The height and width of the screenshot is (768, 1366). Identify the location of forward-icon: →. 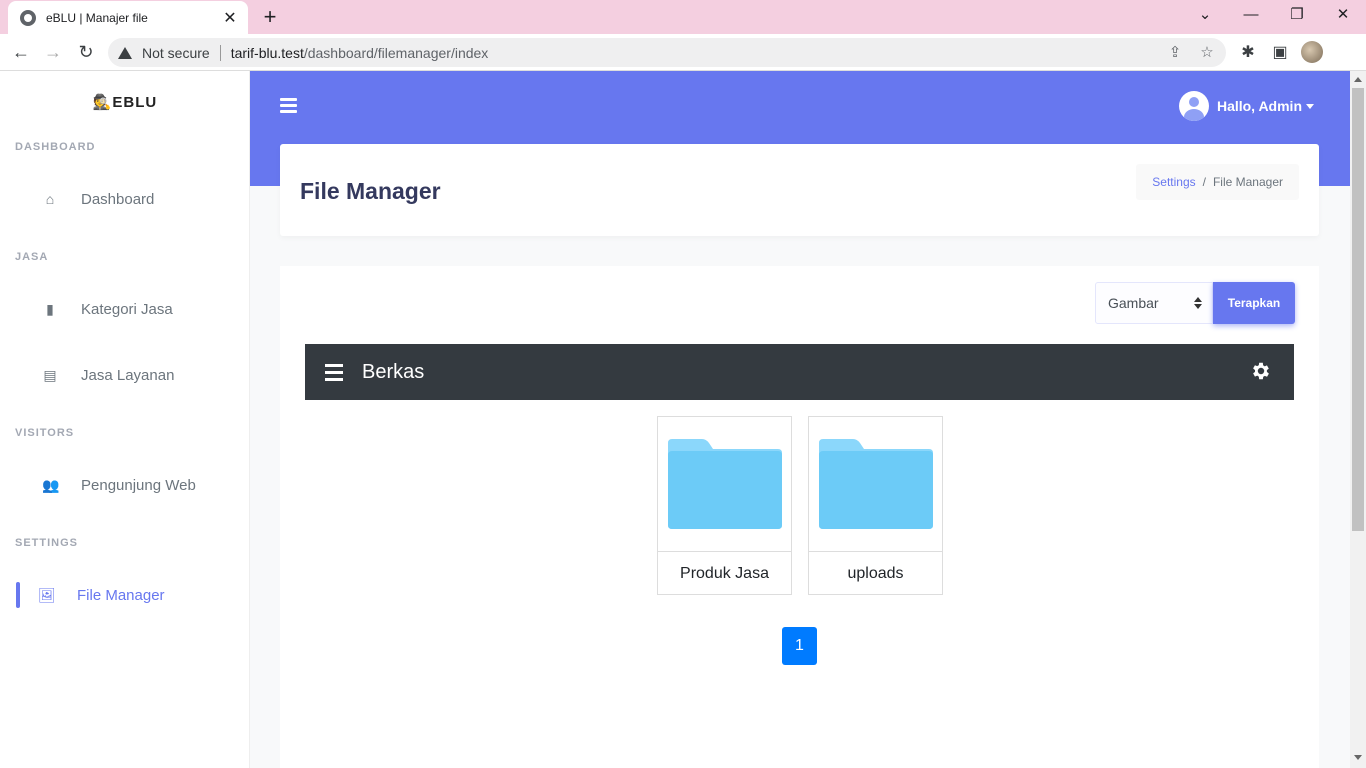
(53, 52).